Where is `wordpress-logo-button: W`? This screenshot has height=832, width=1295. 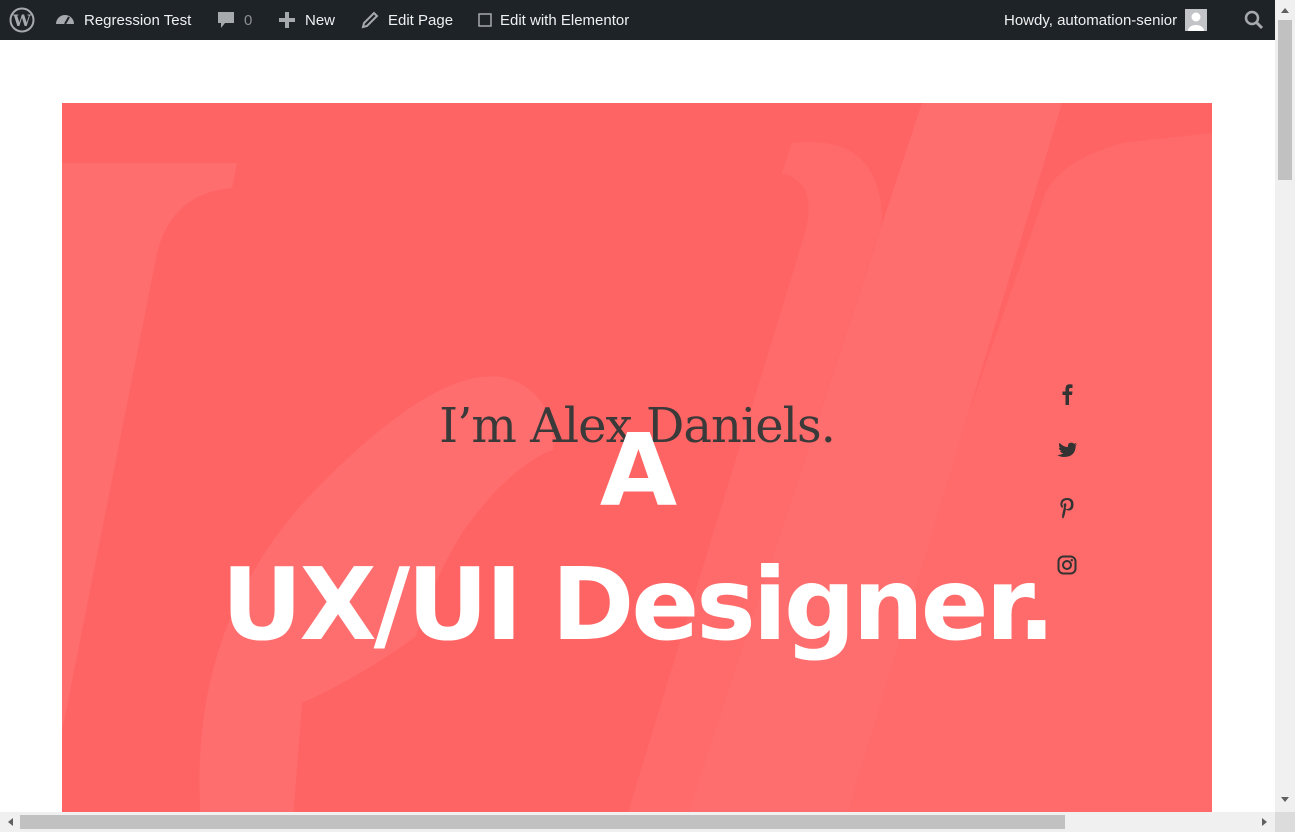 wordpress-logo-button: W is located at coordinates (22, 20).